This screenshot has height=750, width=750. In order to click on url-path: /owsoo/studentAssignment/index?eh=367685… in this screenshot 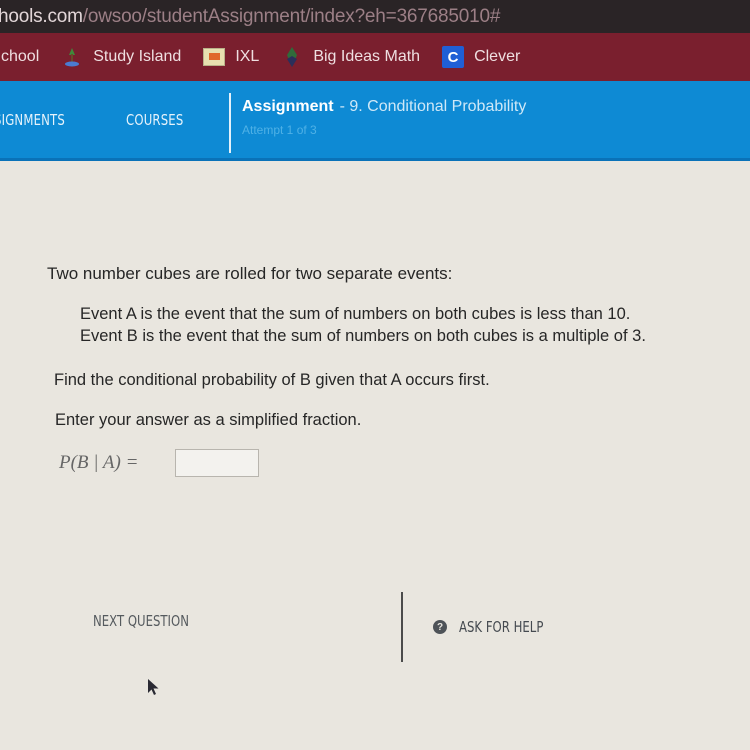, I will do `click(291, 16)`.